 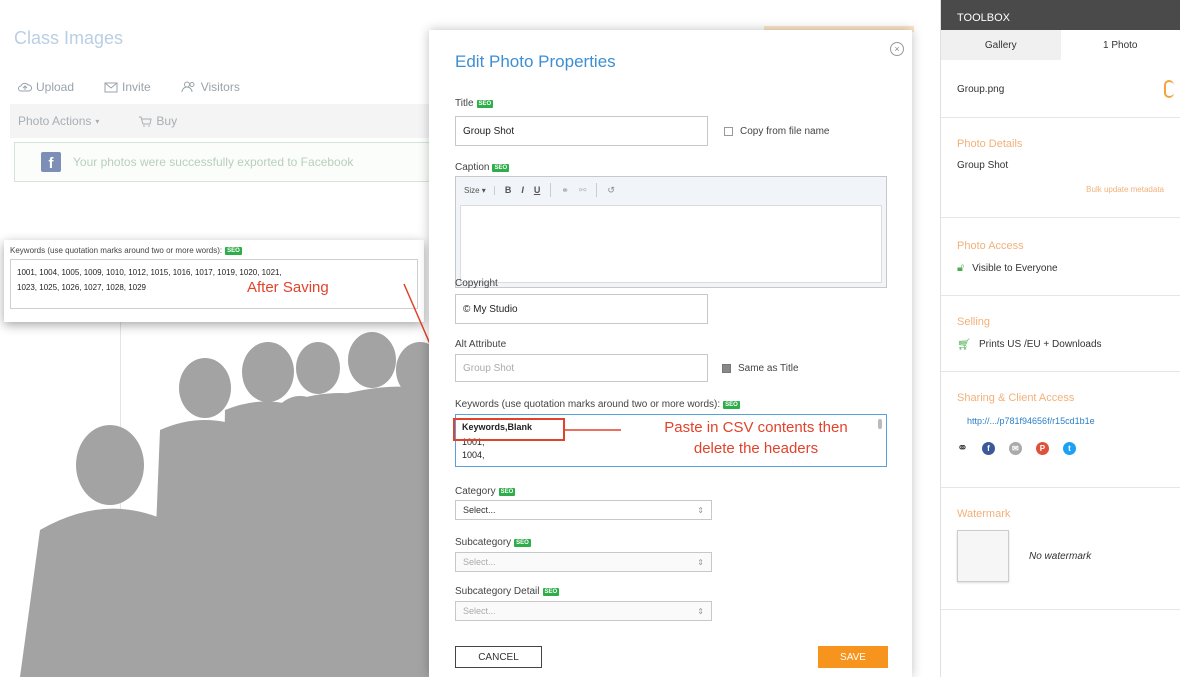 What do you see at coordinates (768, 368) in the screenshot?
I see `same-as-title-label: Same as Title` at bounding box center [768, 368].